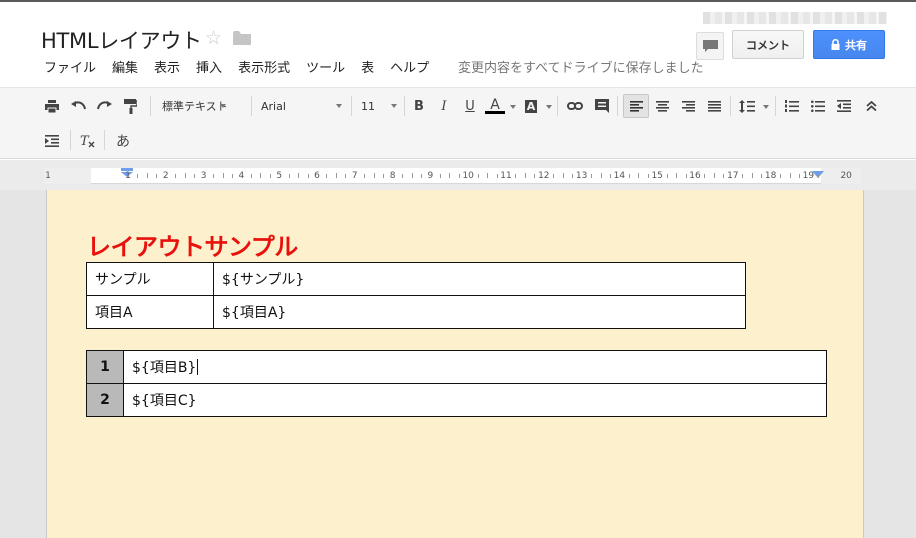 This screenshot has width=916, height=538. I want to click on align-right-button, so click(688, 106).